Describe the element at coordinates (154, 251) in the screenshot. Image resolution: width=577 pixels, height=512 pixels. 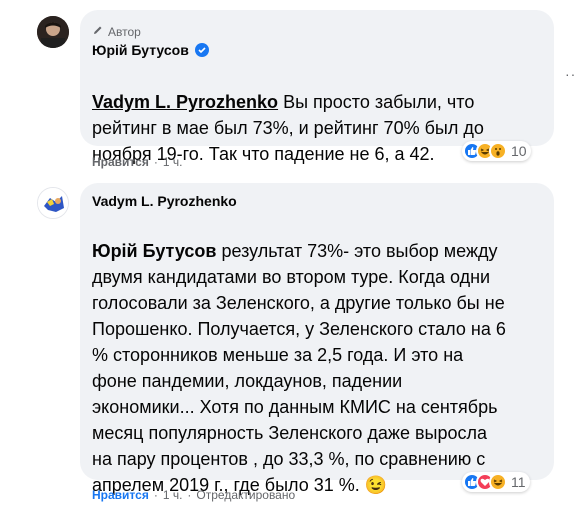
I see `mention-link: Юрій Бутусов` at that location.